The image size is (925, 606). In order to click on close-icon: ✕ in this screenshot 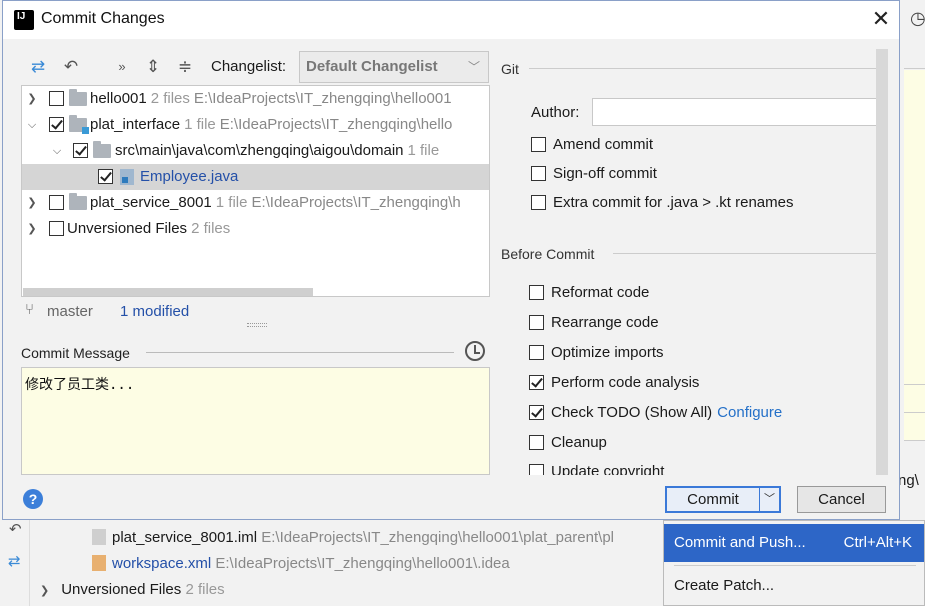, I will do `click(881, 18)`.